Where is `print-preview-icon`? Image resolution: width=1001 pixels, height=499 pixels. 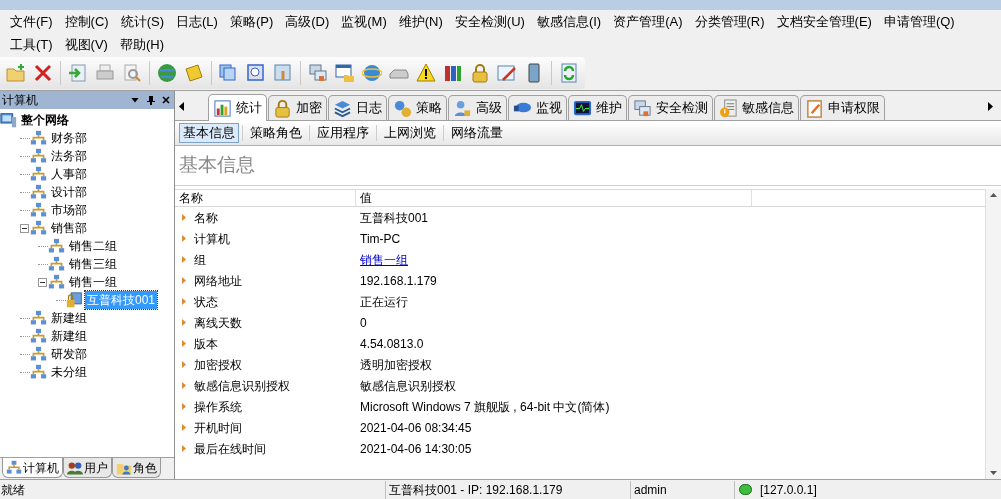 print-preview-icon is located at coordinates (132, 73).